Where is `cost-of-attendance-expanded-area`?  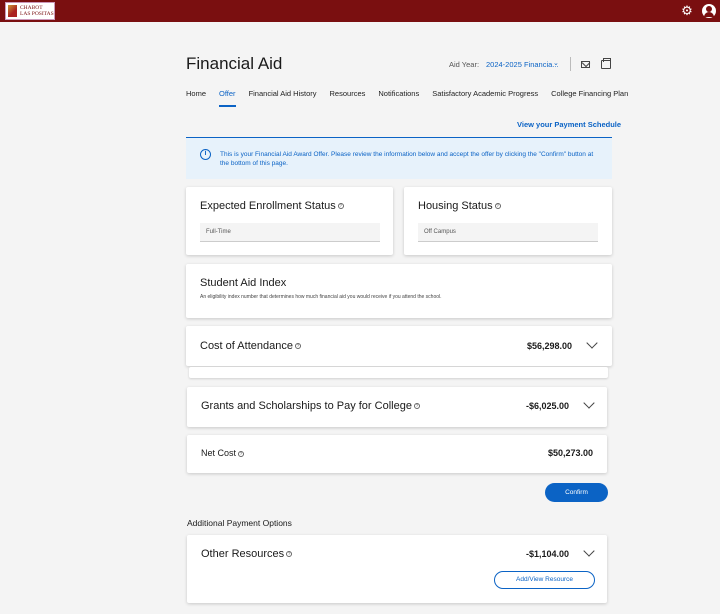
cost-of-attendance-expanded-area is located at coordinates (398, 372).